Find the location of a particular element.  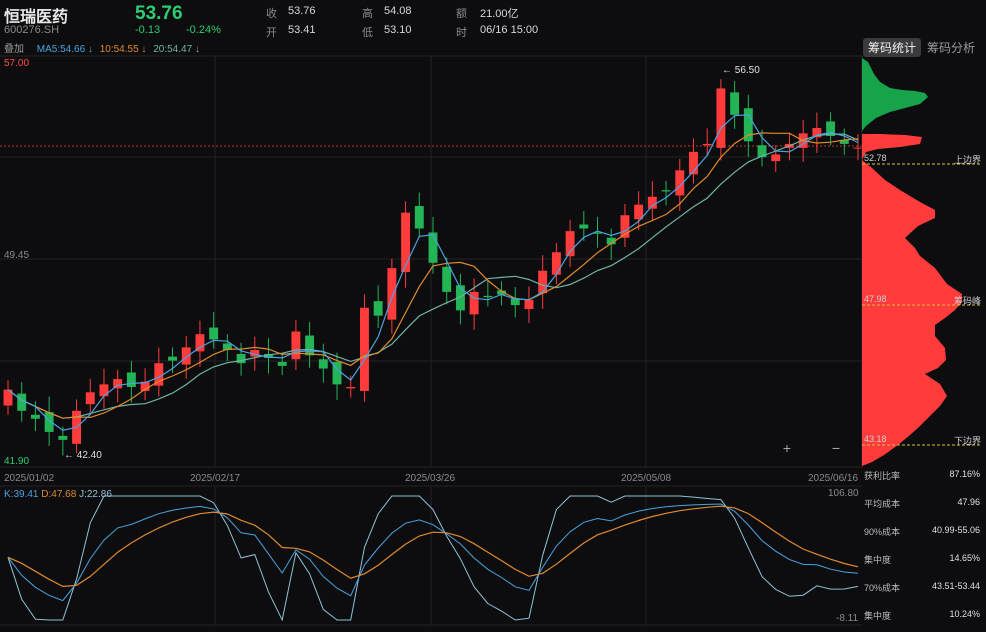

date-label: 2025/02/17 is located at coordinates (215, 478).